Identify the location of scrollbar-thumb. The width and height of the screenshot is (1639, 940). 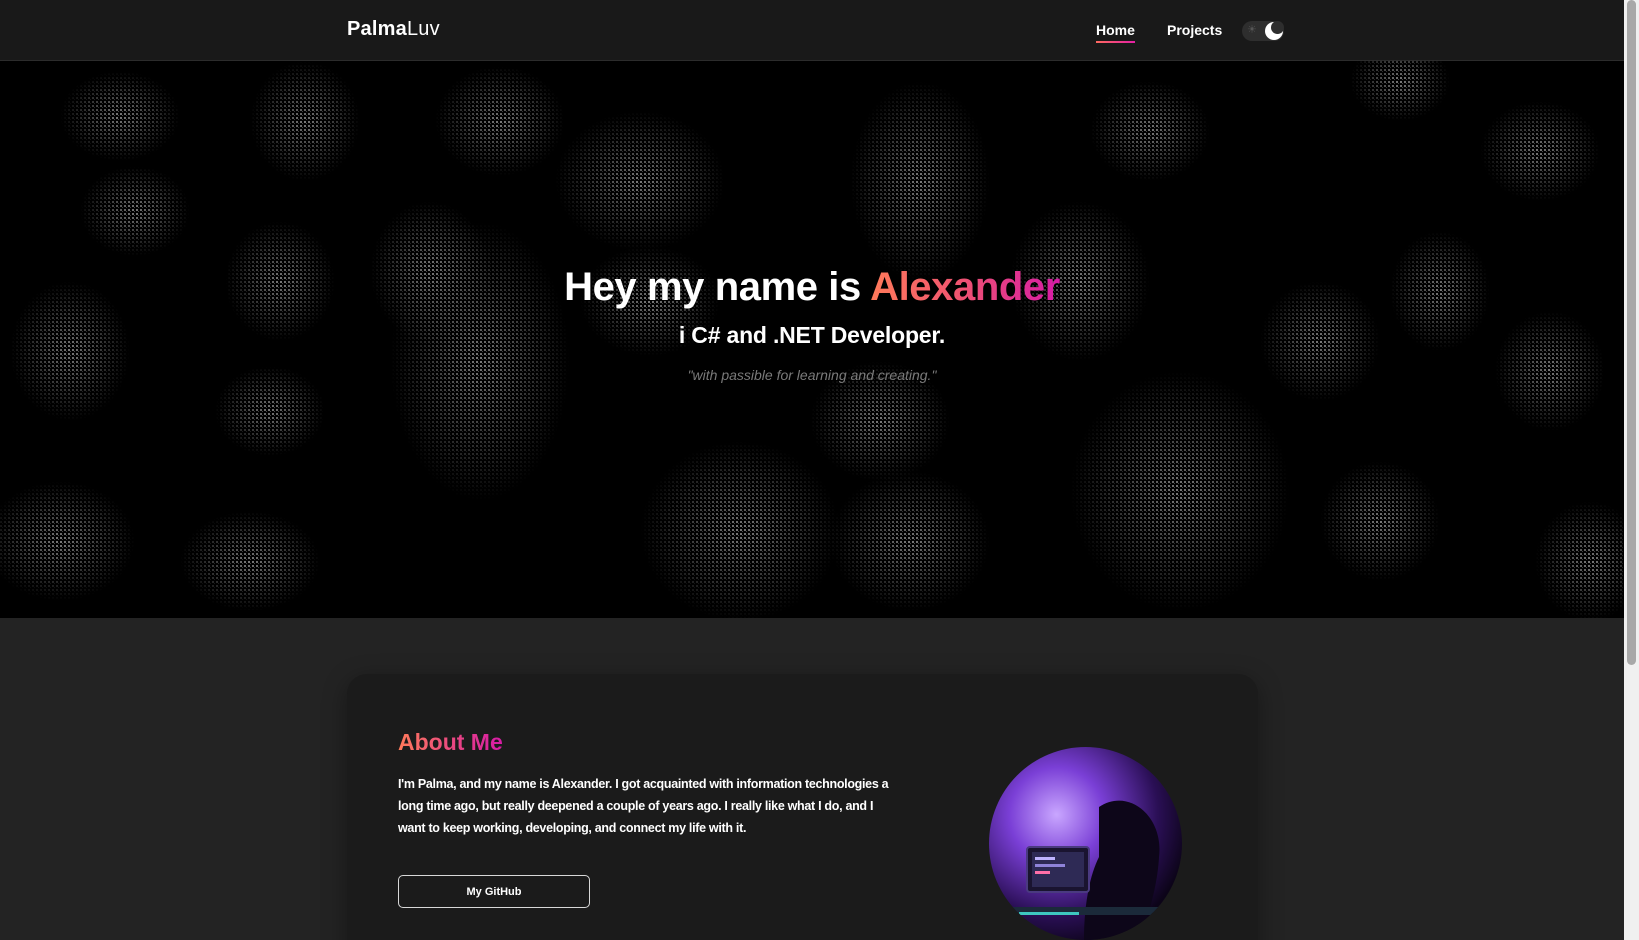
(1631, 332).